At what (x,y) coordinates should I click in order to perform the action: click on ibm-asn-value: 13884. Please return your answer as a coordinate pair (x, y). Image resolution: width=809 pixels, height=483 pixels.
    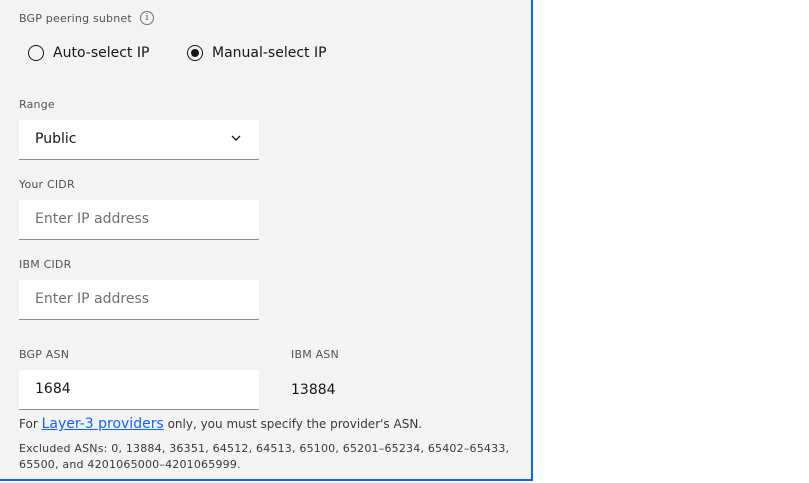
    Looking at the image, I should click on (313, 390).